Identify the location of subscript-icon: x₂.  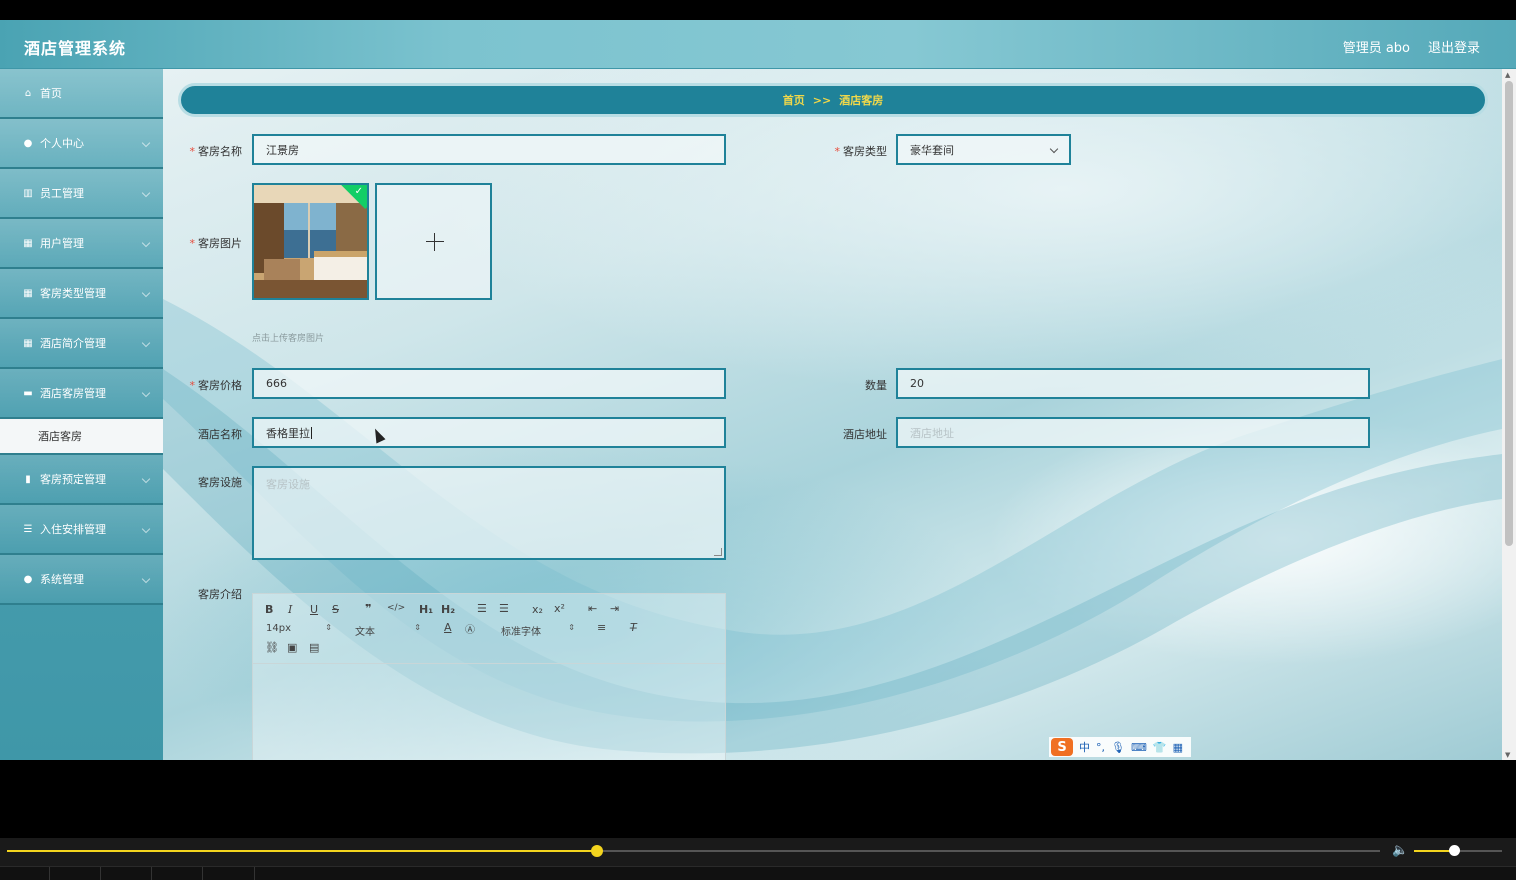
(537, 609).